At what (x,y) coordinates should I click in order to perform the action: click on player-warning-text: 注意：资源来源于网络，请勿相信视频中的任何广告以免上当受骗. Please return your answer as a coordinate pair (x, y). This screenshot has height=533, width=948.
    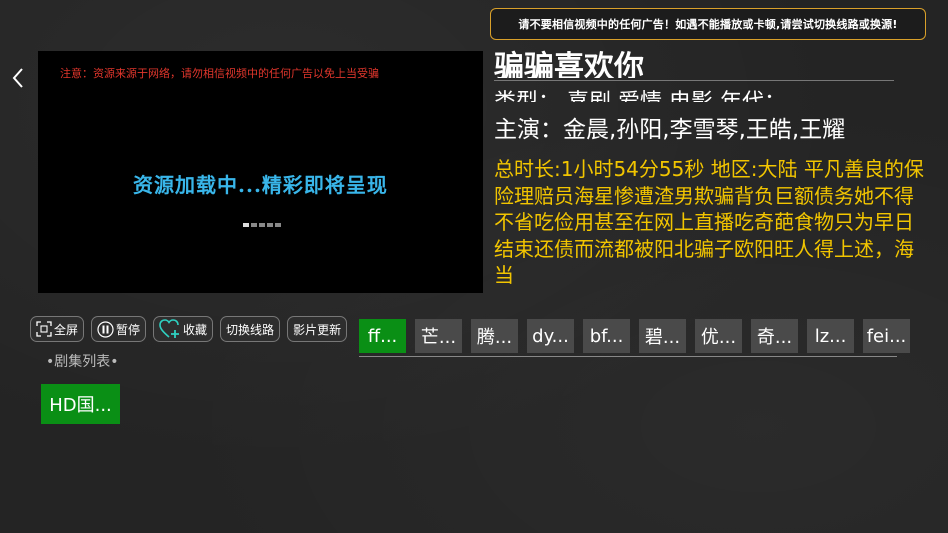
    Looking at the image, I should click on (219, 73).